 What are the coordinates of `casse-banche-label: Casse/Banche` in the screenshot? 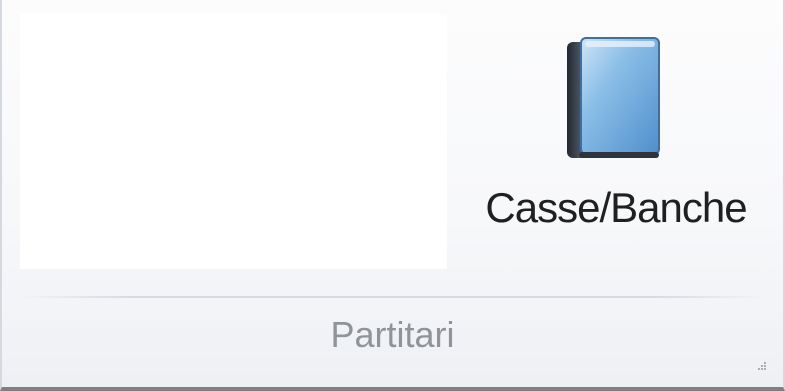 It's located at (616, 207).